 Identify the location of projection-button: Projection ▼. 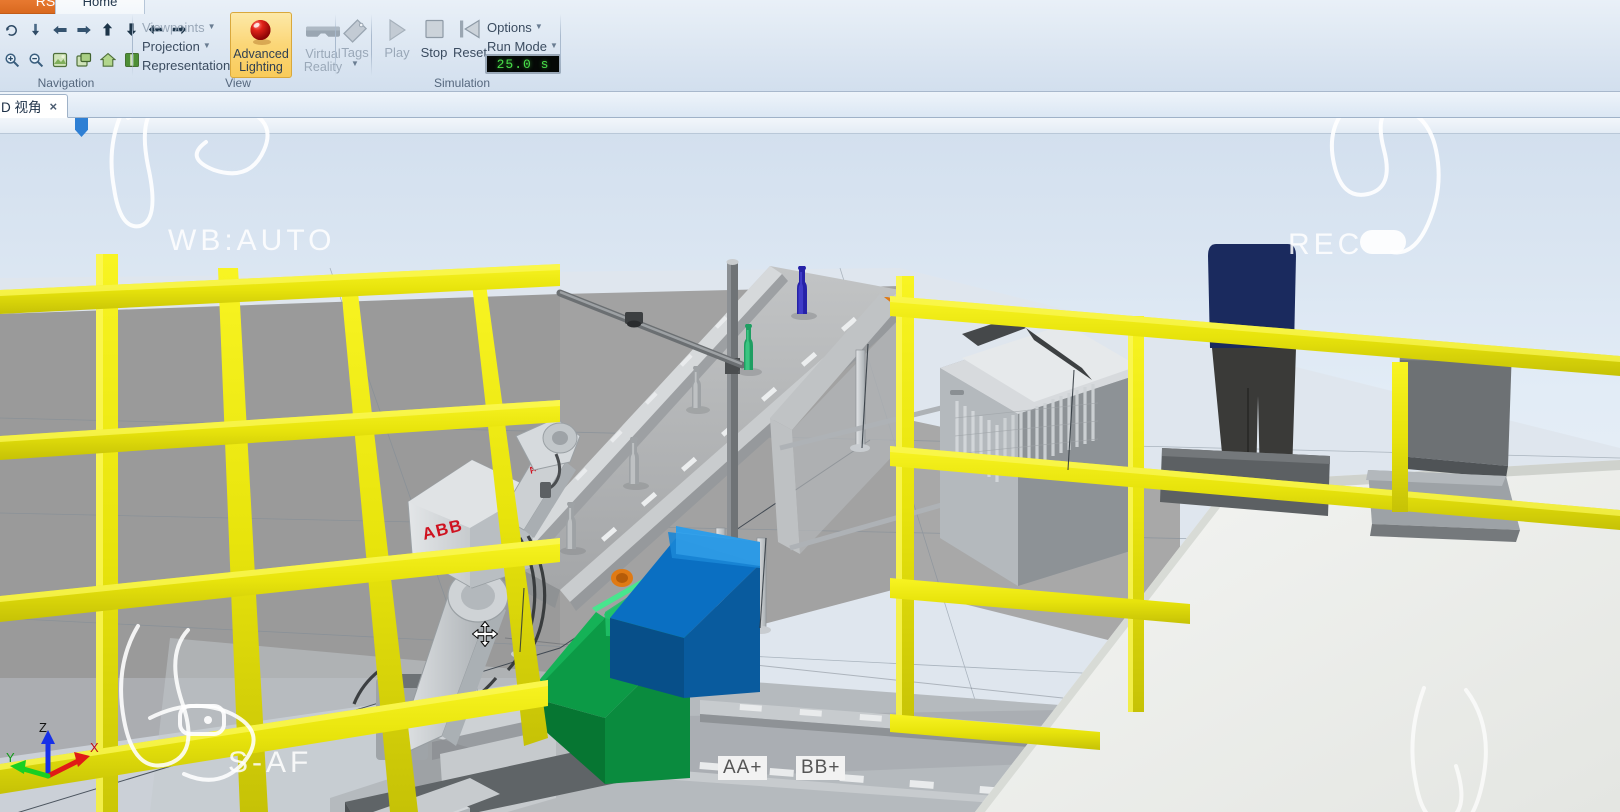
(176, 46).